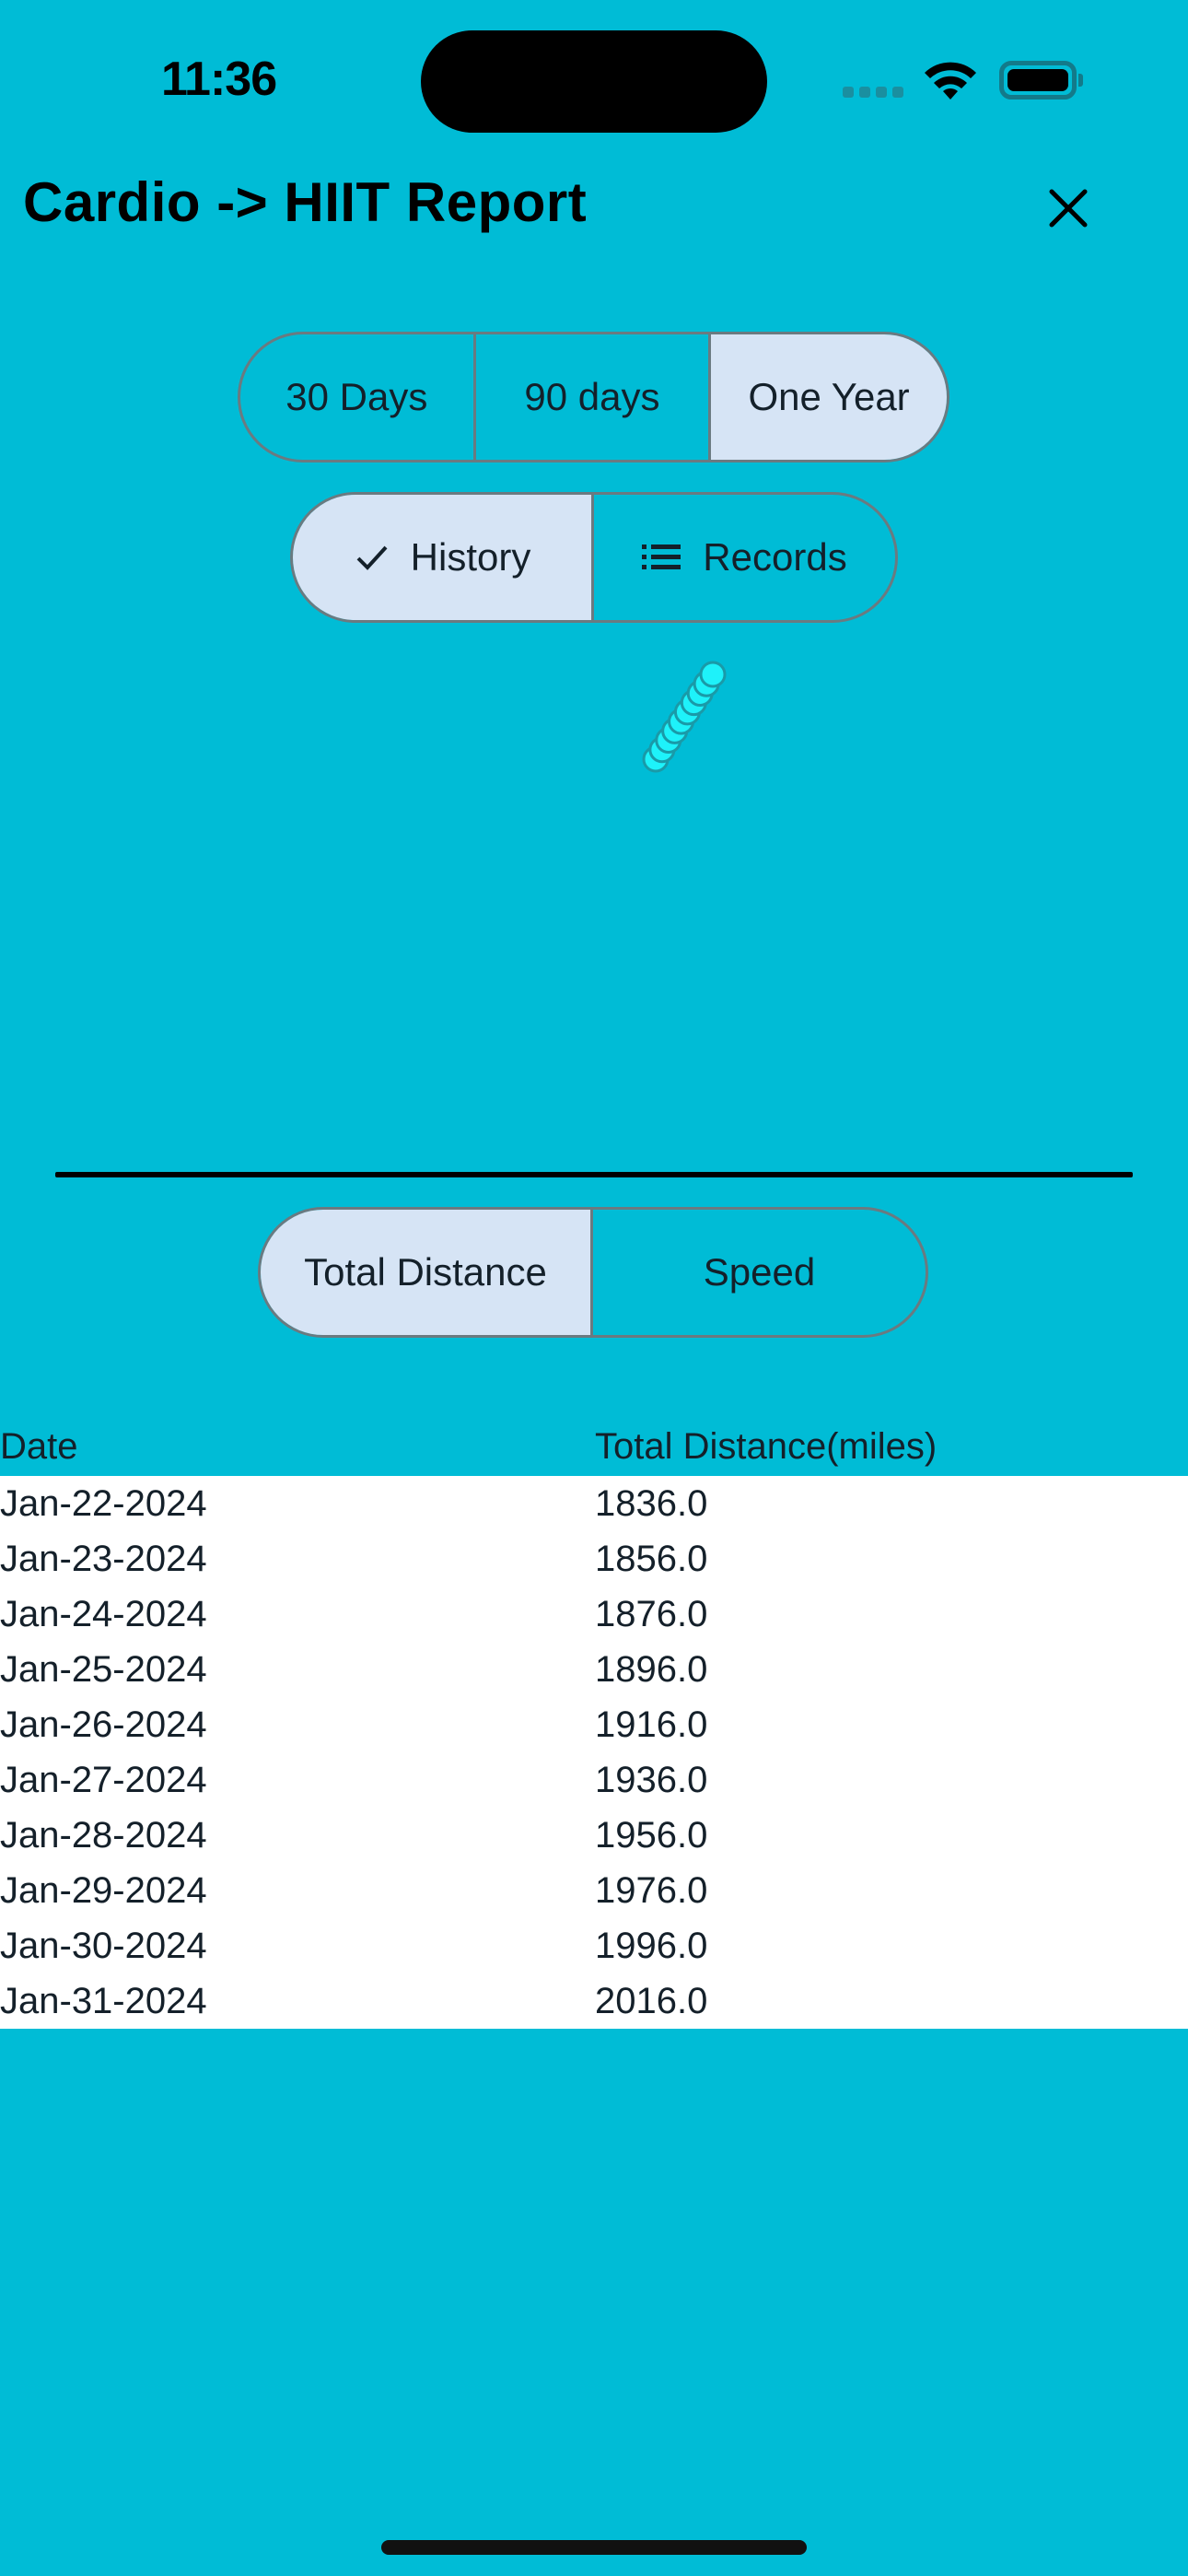  I want to click on metric-selector: Total Distance Speed, so click(593, 1272).